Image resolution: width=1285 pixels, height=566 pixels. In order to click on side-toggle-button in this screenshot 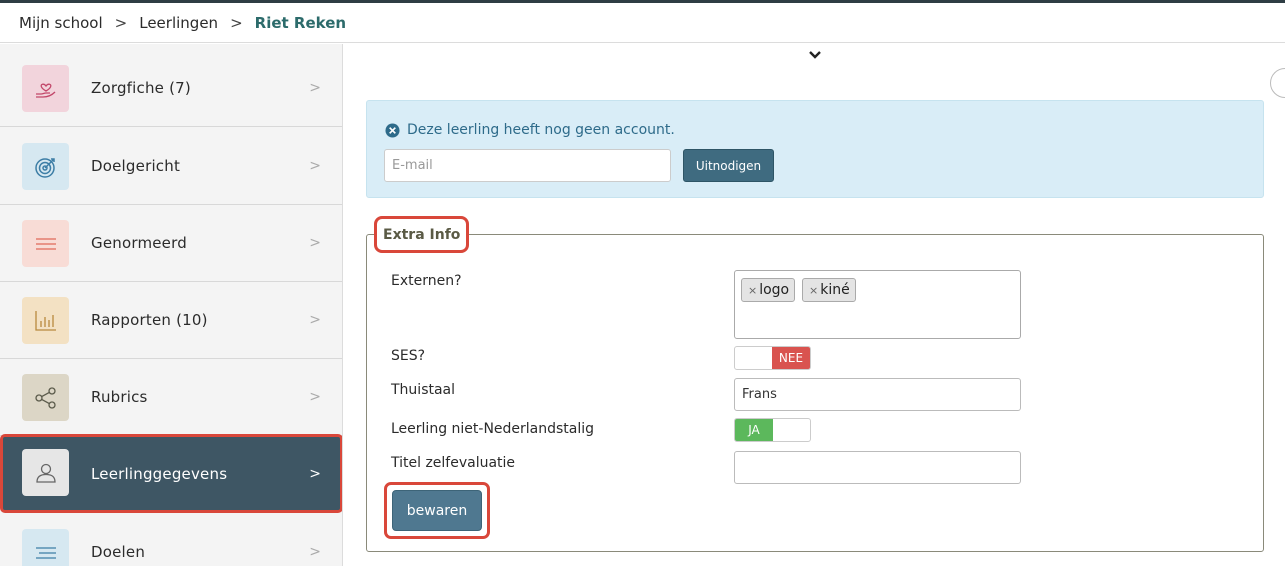, I will do `click(1277, 83)`.